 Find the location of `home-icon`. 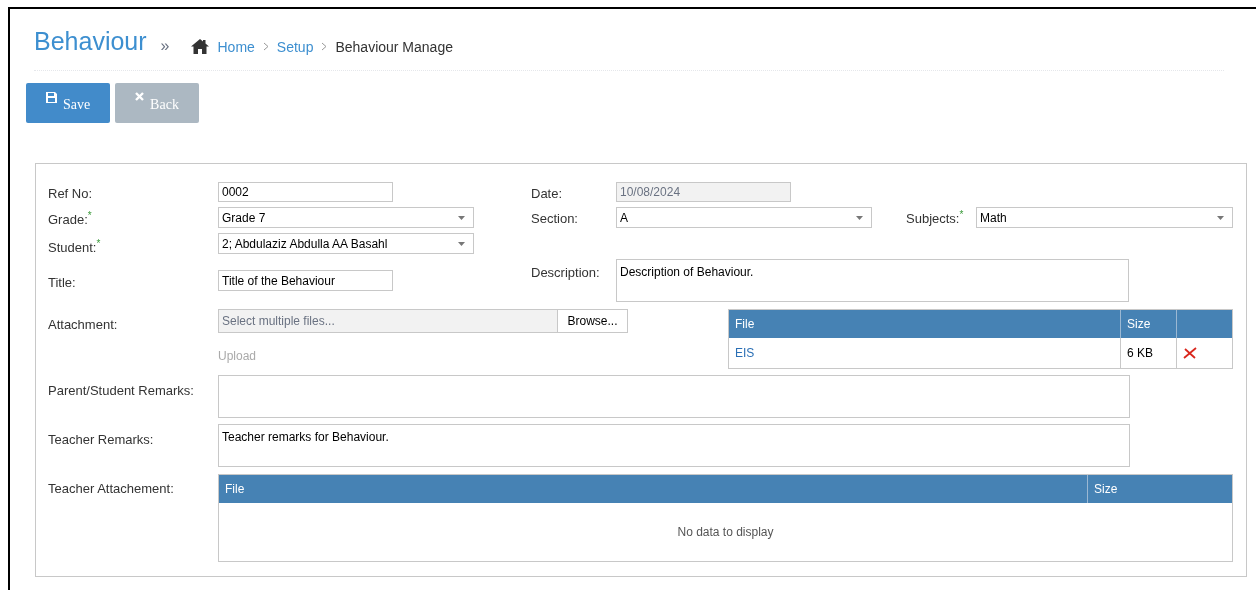

home-icon is located at coordinates (200, 46).